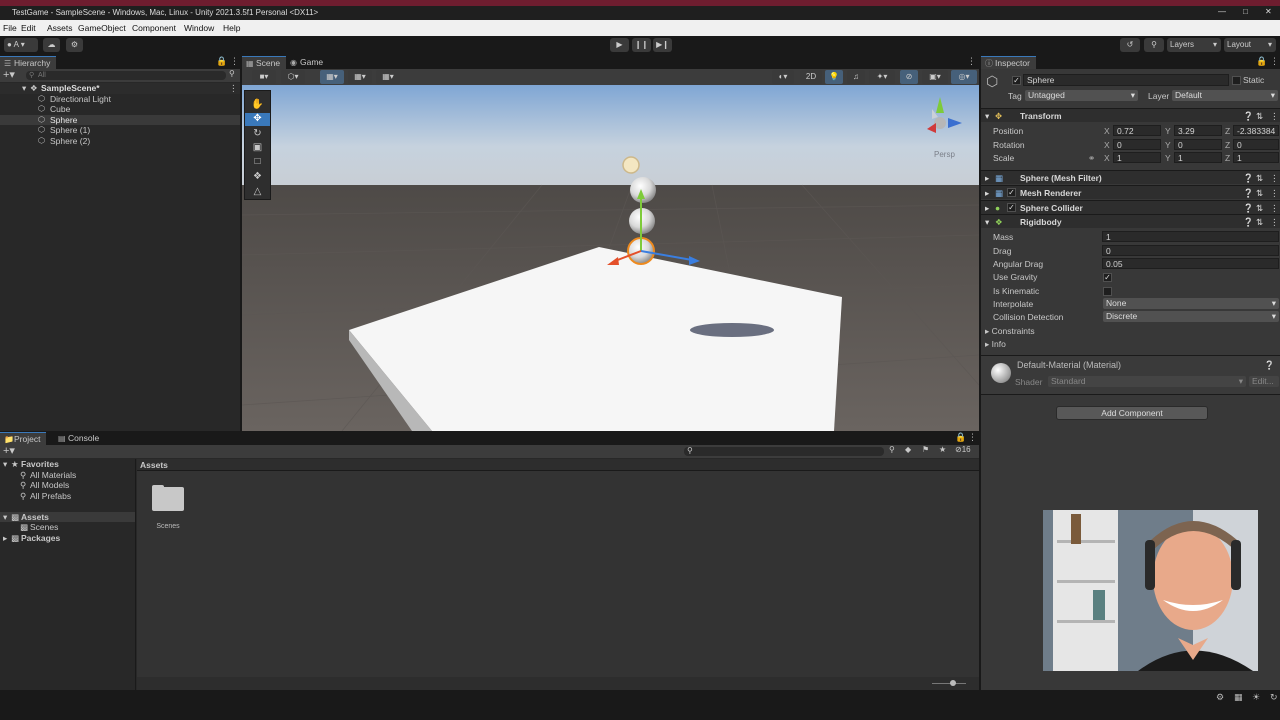  What do you see at coordinates (1130, 221) in the screenshot?
I see `rigidbody-component-header: ▾ ❖ Rigidbody ❔ ⇅ ⋮` at bounding box center [1130, 221].